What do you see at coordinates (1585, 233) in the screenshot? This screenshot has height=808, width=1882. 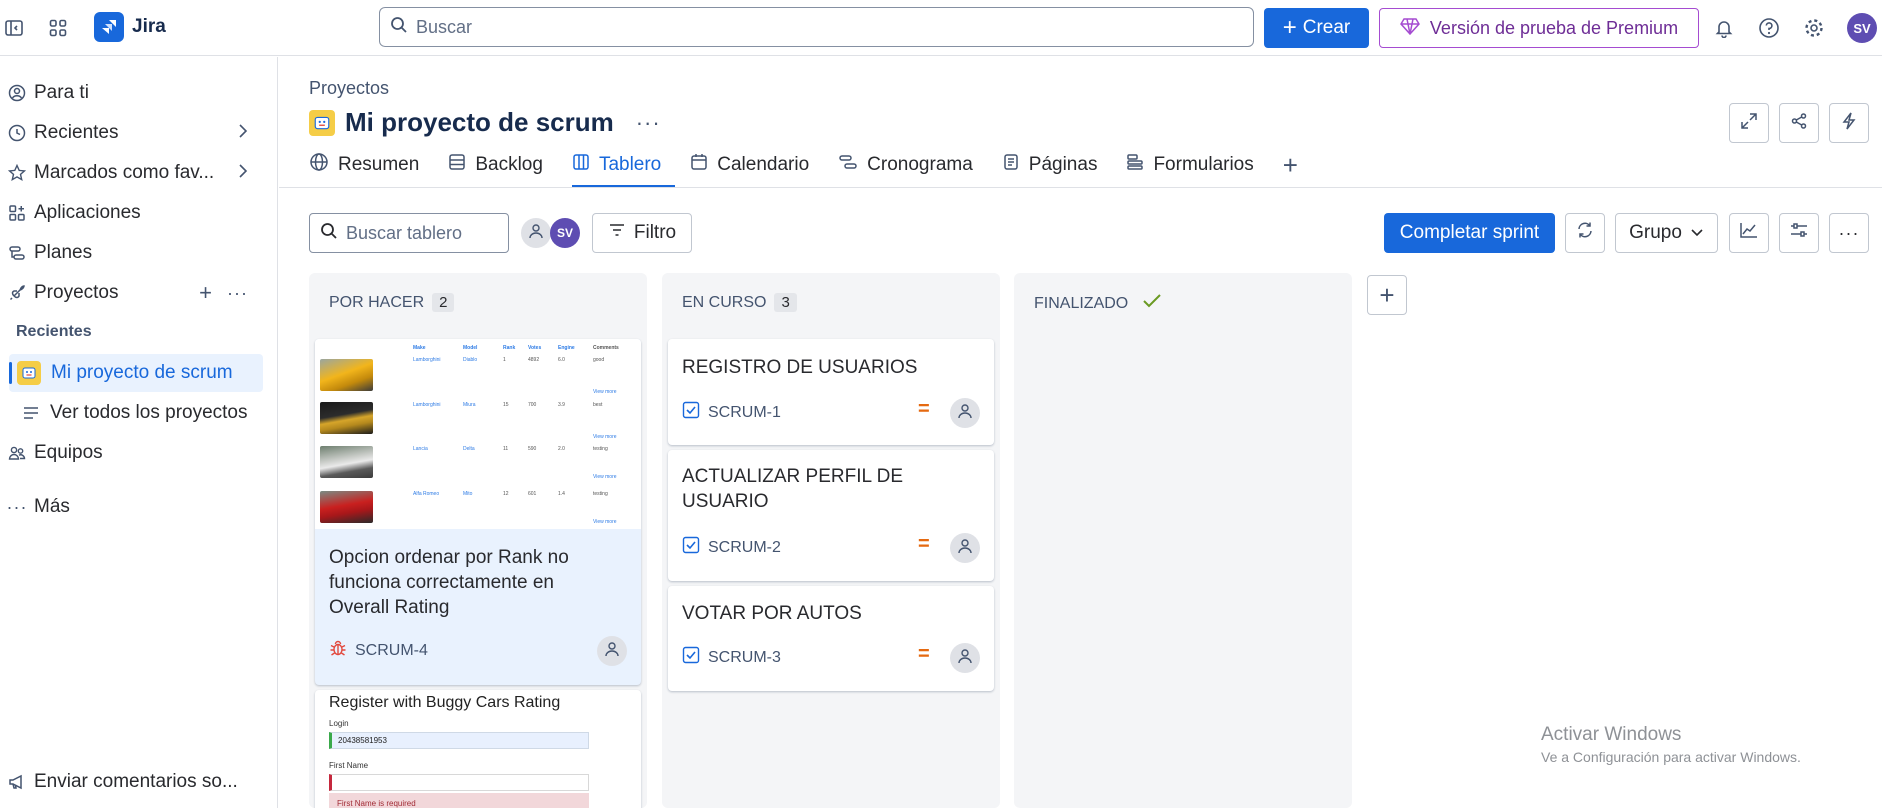 I see `sprint-refresh-button` at bounding box center [1585, 233].